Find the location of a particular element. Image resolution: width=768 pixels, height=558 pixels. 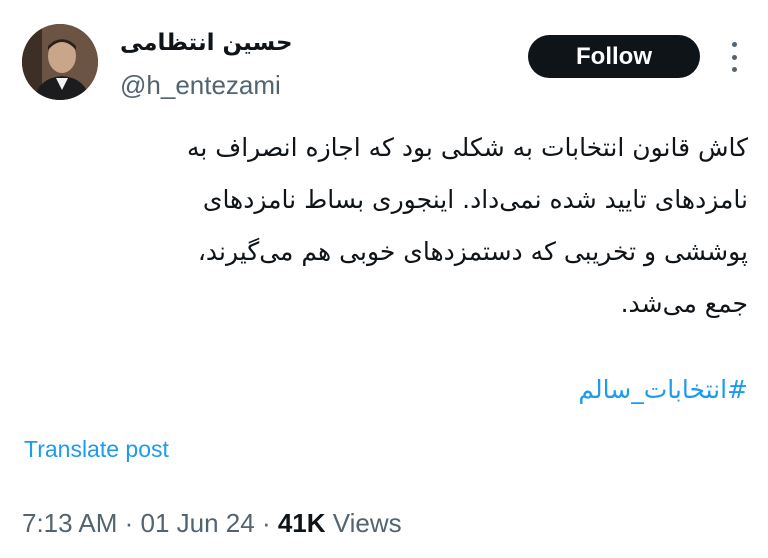

post-time: 7:13 AM is located at coordinates (69, 523).